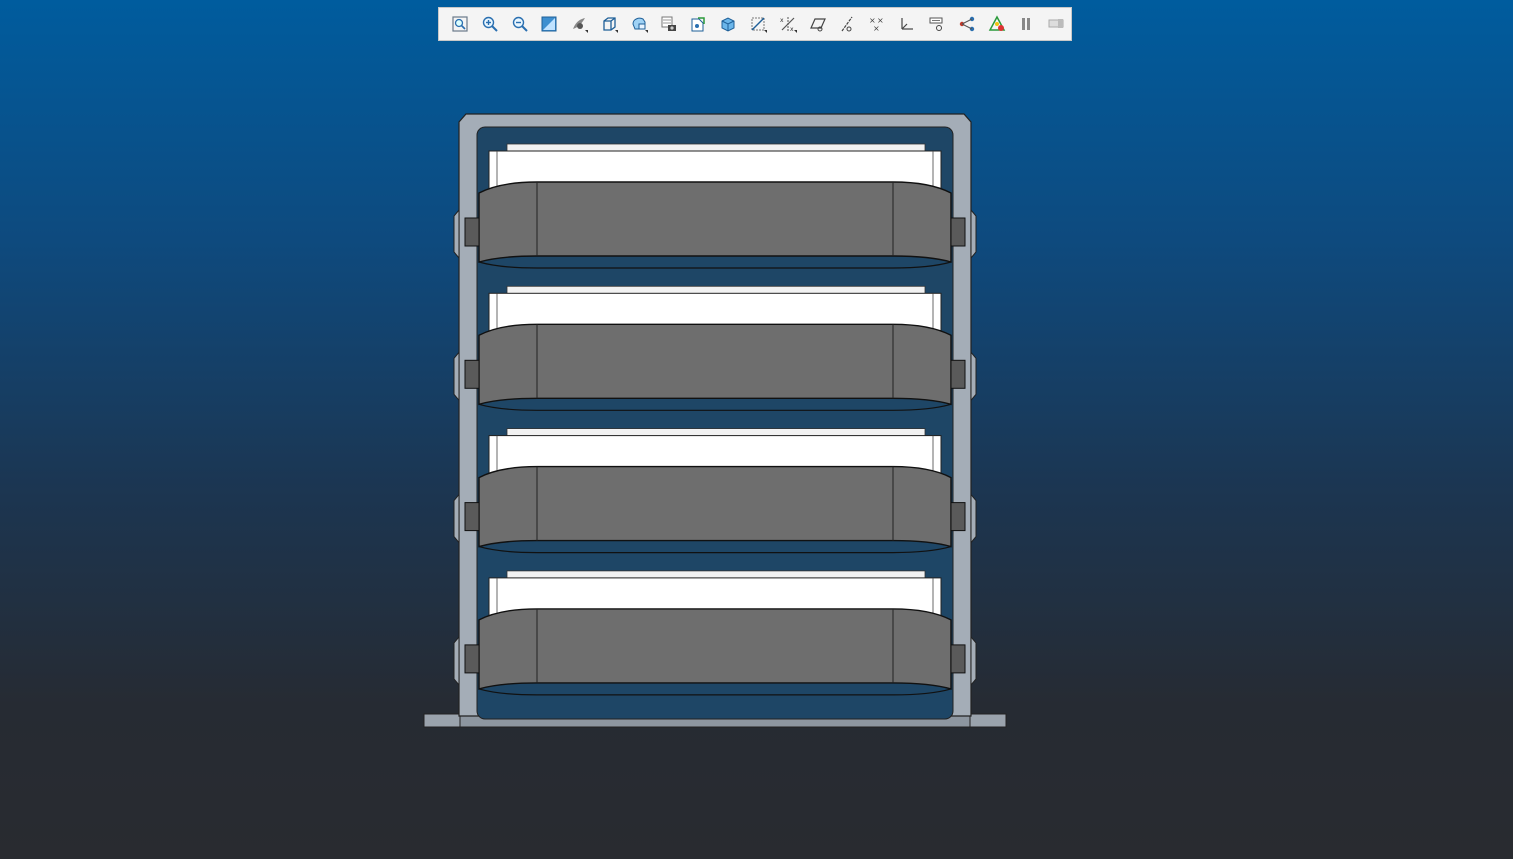 This screenshot has width=1513, height=859. I want to click on left-flange-tab, so click(442, 720).